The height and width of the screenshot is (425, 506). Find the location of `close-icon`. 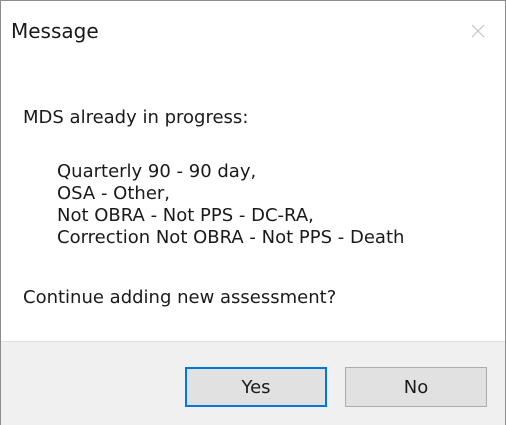

close-icon is located at coordinates (478, 31).